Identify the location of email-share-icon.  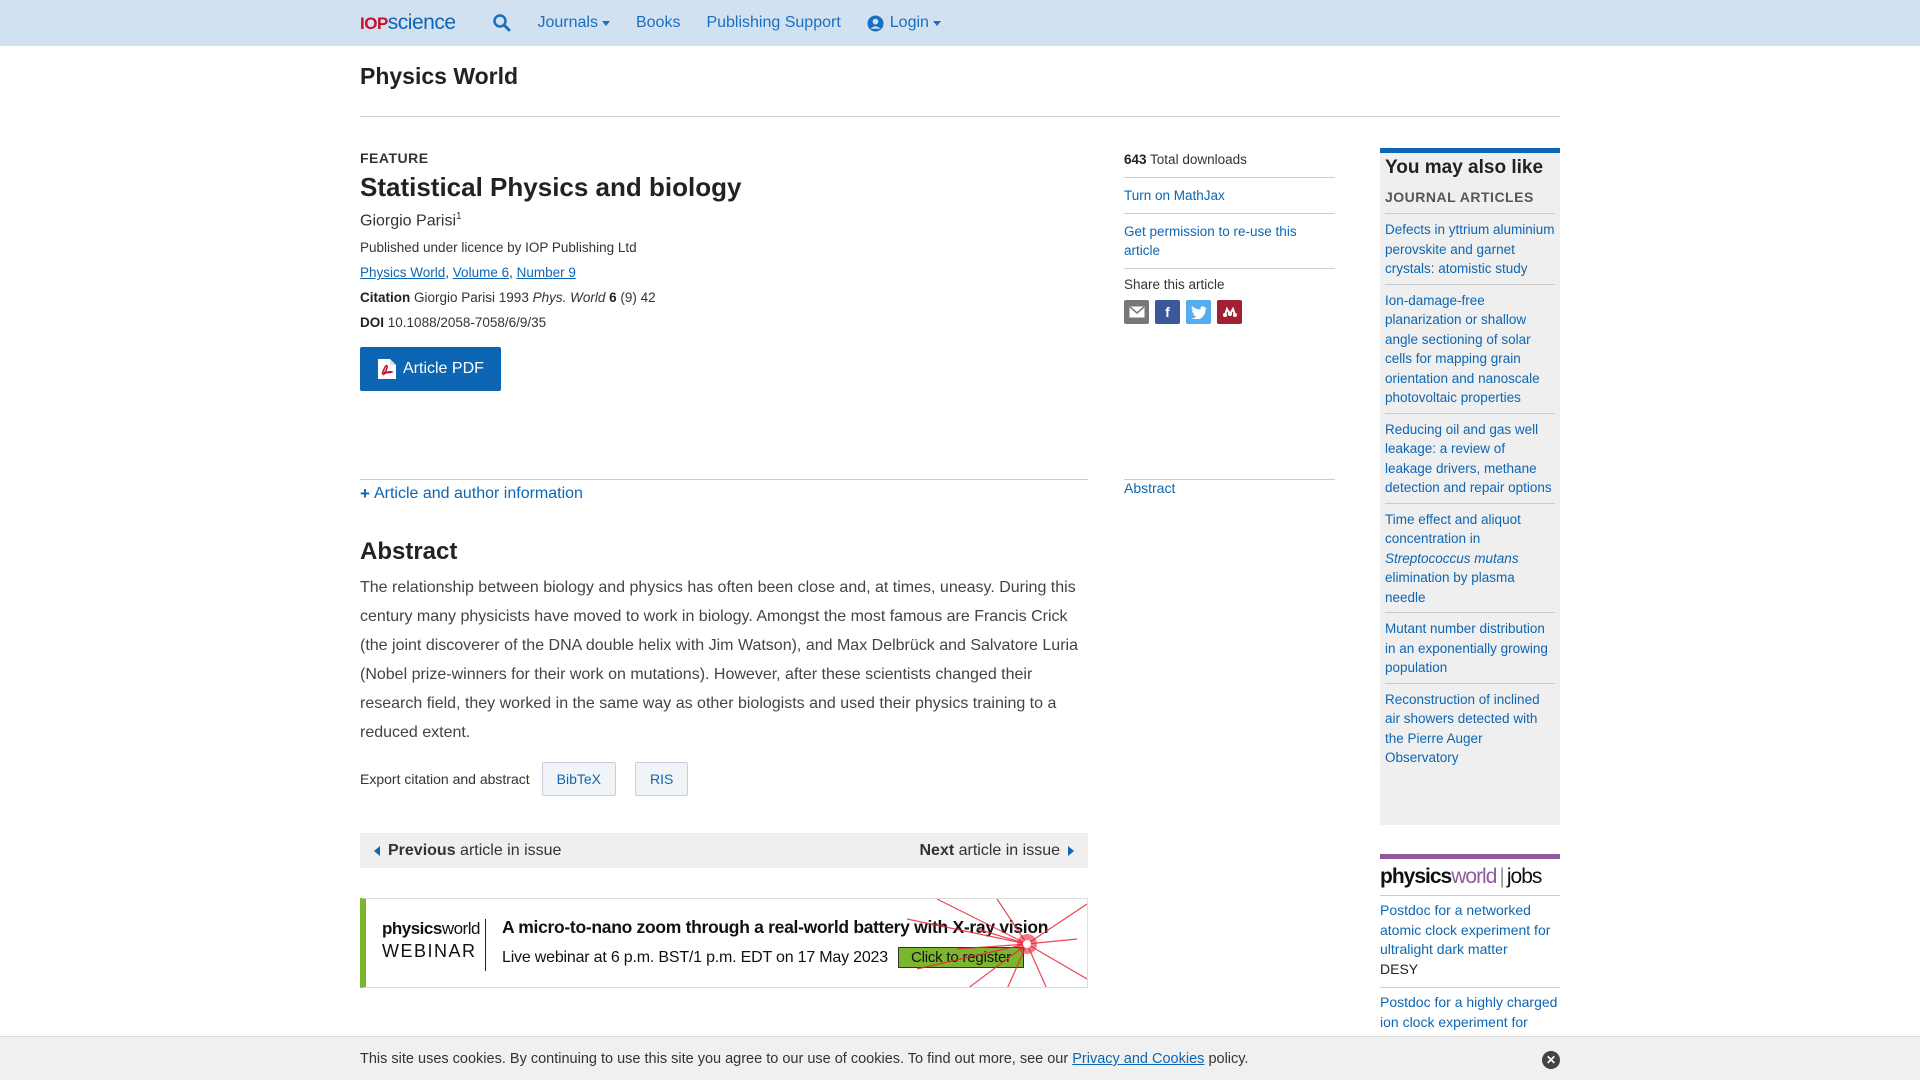
(1136, 312).